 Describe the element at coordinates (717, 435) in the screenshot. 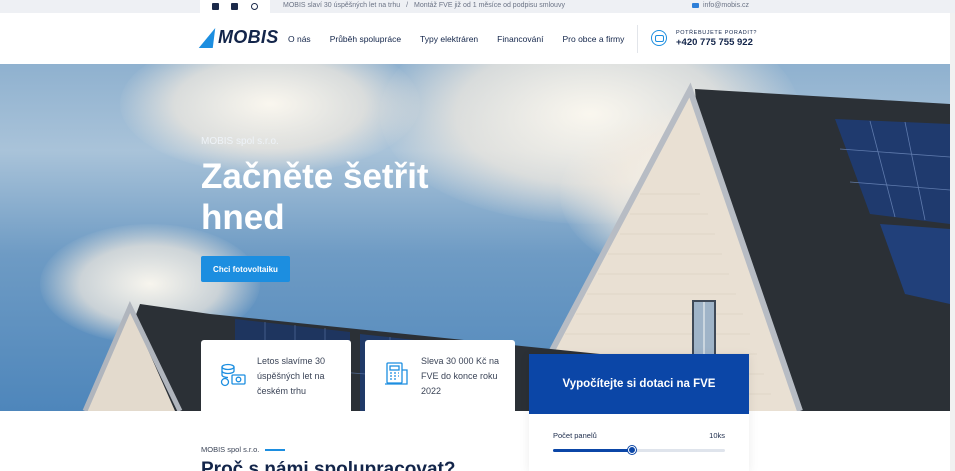

I see `panel-count-value: 10ks` at that location.